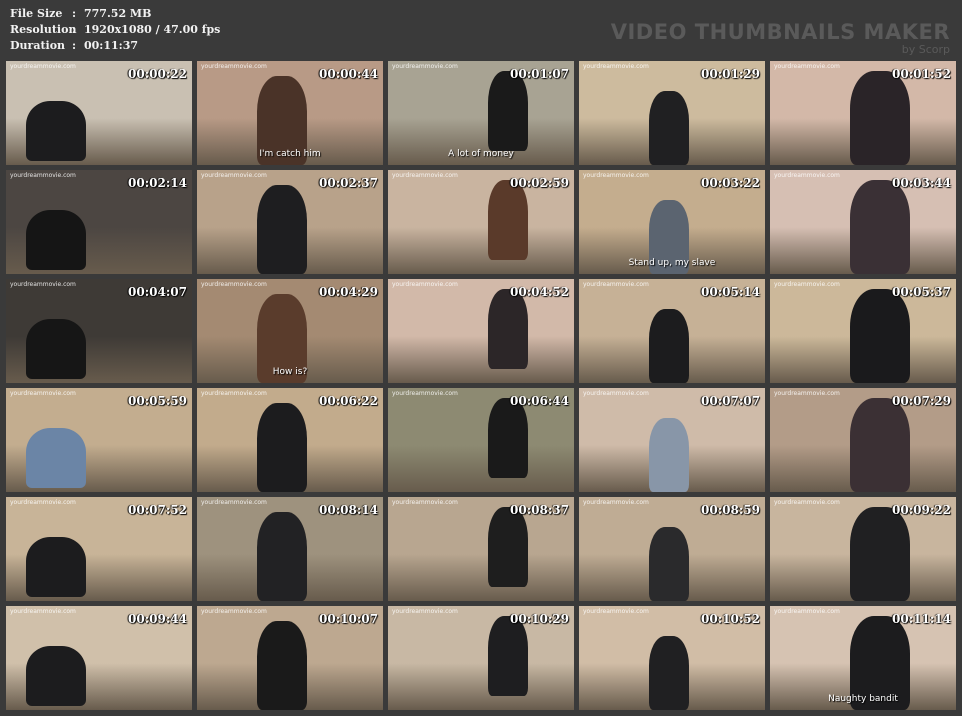 Image resolution: width=962 pixels, height=716 pixels. I want to click on thumbnail: yourdreammovie.com 00:08:37, so click(481, 549).